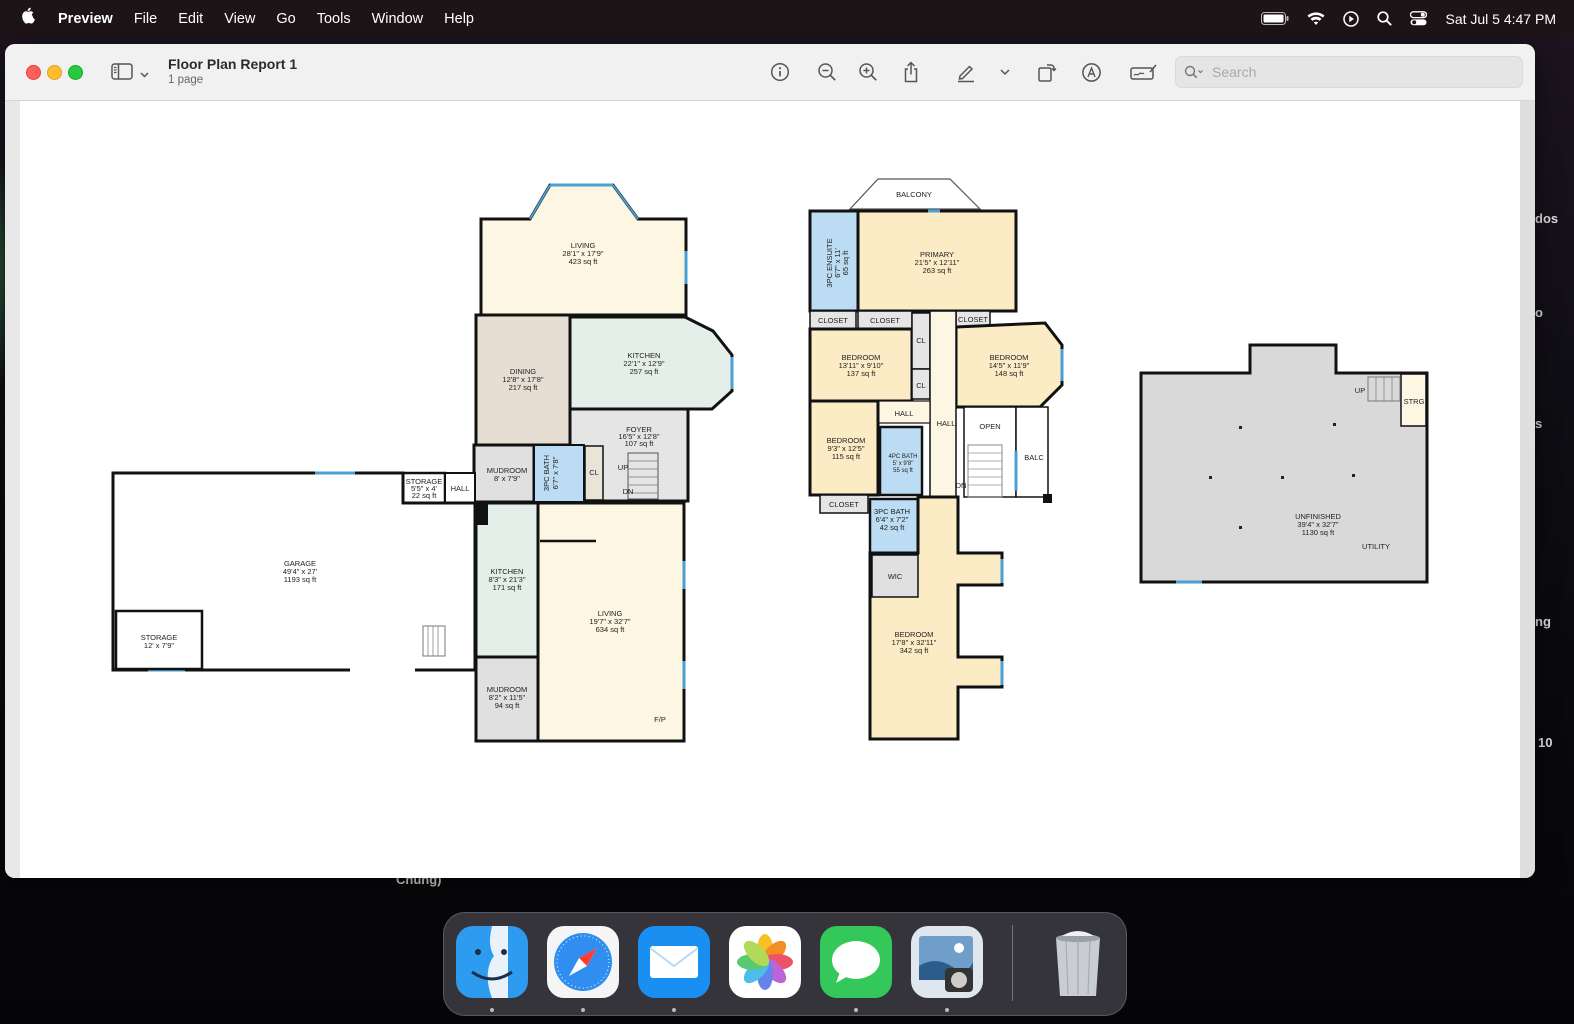  What do you see at coordinates (903, 457) in the screenshot?
I see `room-label: 4PC BATH` at bounding box center [903, 457].